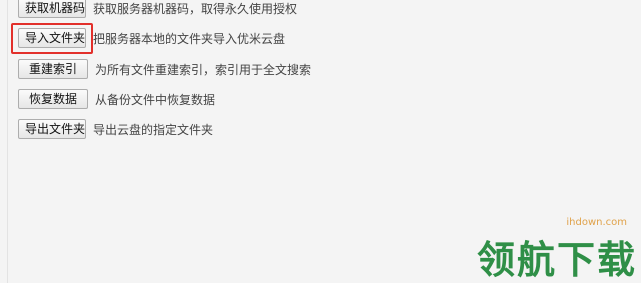 Image resolution: width=641 pixels, height=284 pixels. What do you see at coordinates (203, 69) in the screenshot?
I see `rebuild-index-description: 为所有文件重建索引，索引用于全文搜索` at bounding box center [203, 69].